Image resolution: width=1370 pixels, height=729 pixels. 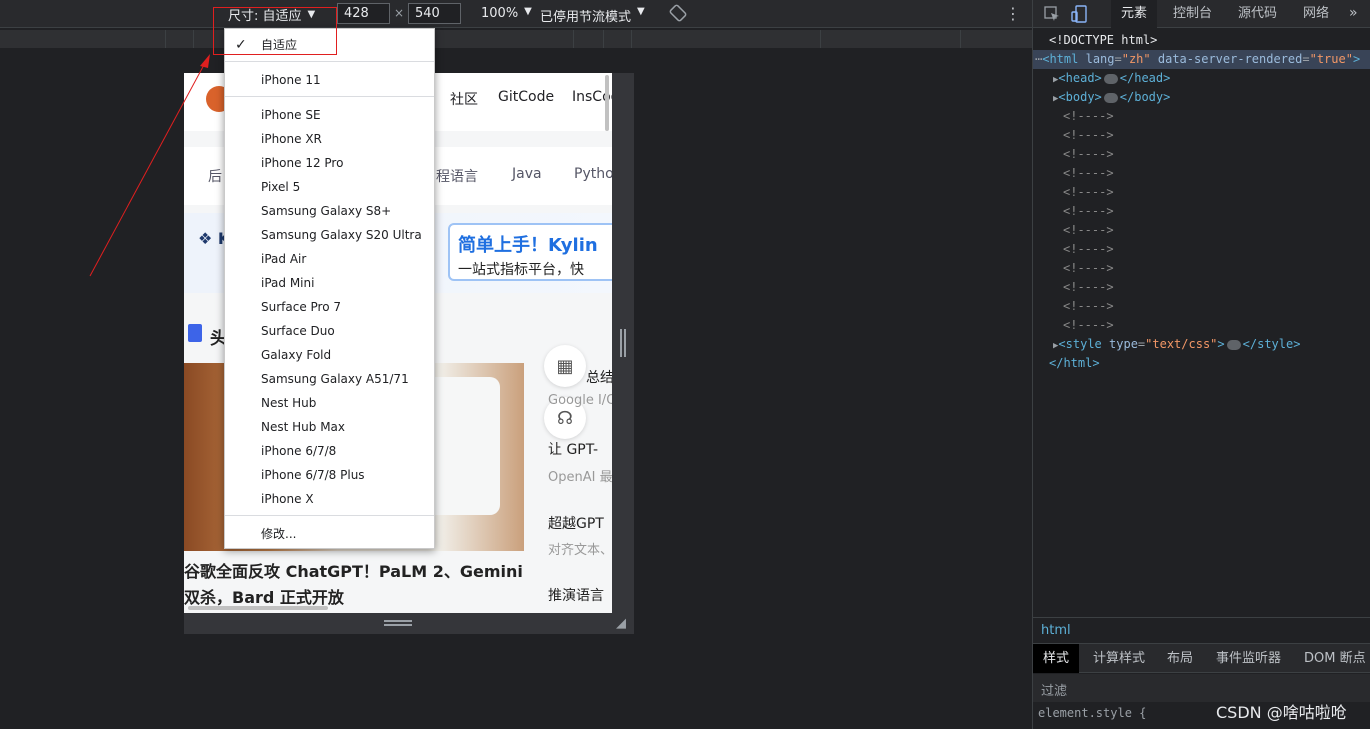 What do you see at coordinates (1201, 344) in the screenshot?
I see `dom-style-node: ▶<style type="text/css"> </style>` at bounding box center [1201, 344].